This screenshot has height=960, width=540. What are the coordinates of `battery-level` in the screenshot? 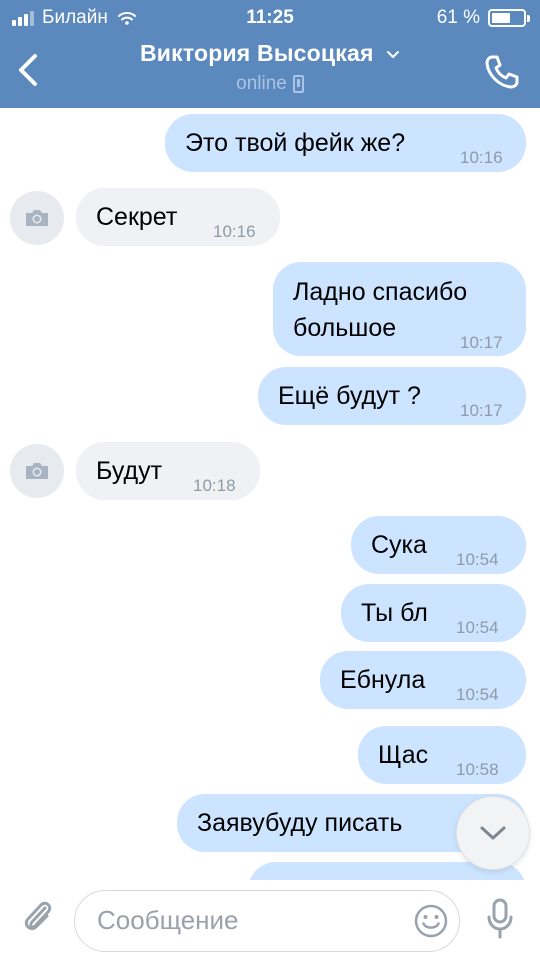 It's located at (501, 18).